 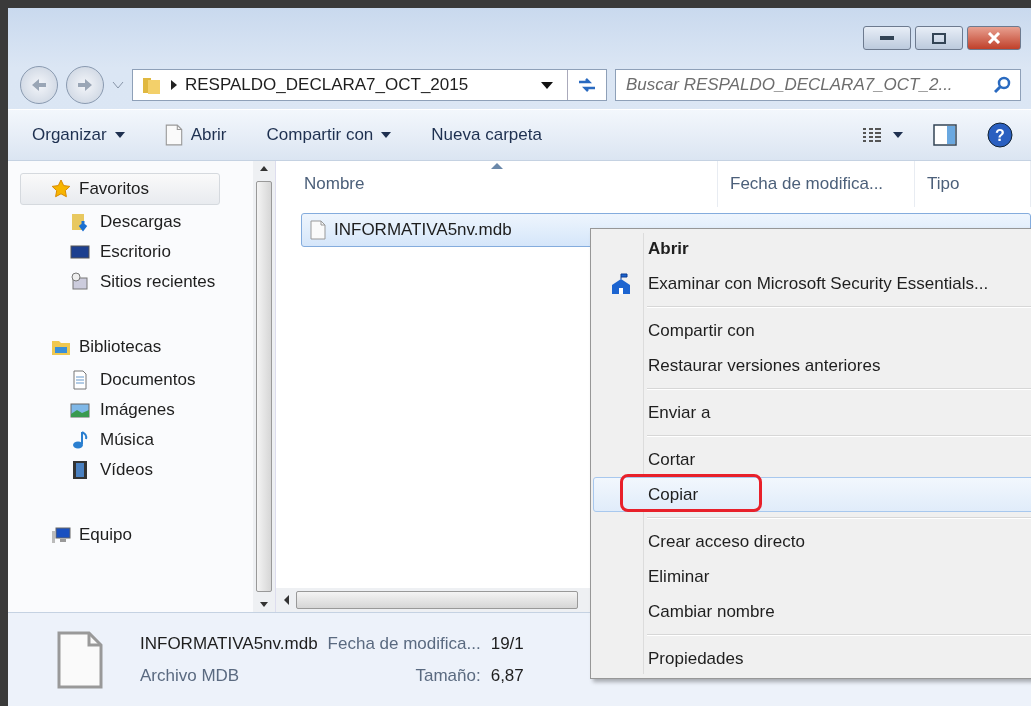 I want to click on details-value: 19/1, so click(x=507, y=643).